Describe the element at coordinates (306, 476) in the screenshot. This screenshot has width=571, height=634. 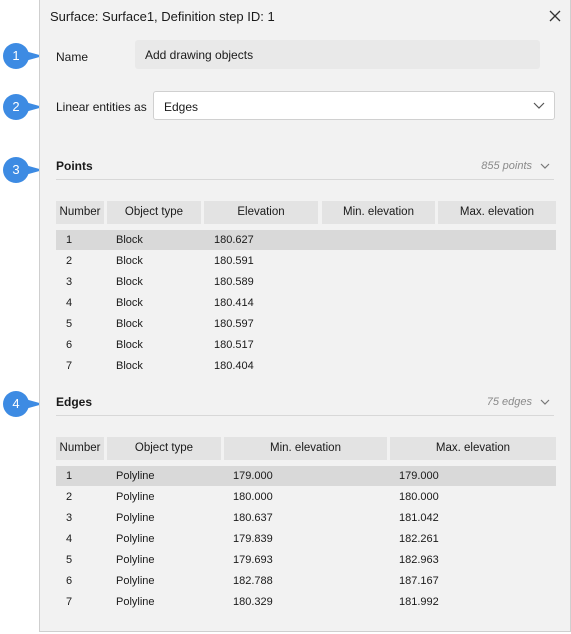
I see `table-row: 1 Polyline 179.000 179.000` at that location.